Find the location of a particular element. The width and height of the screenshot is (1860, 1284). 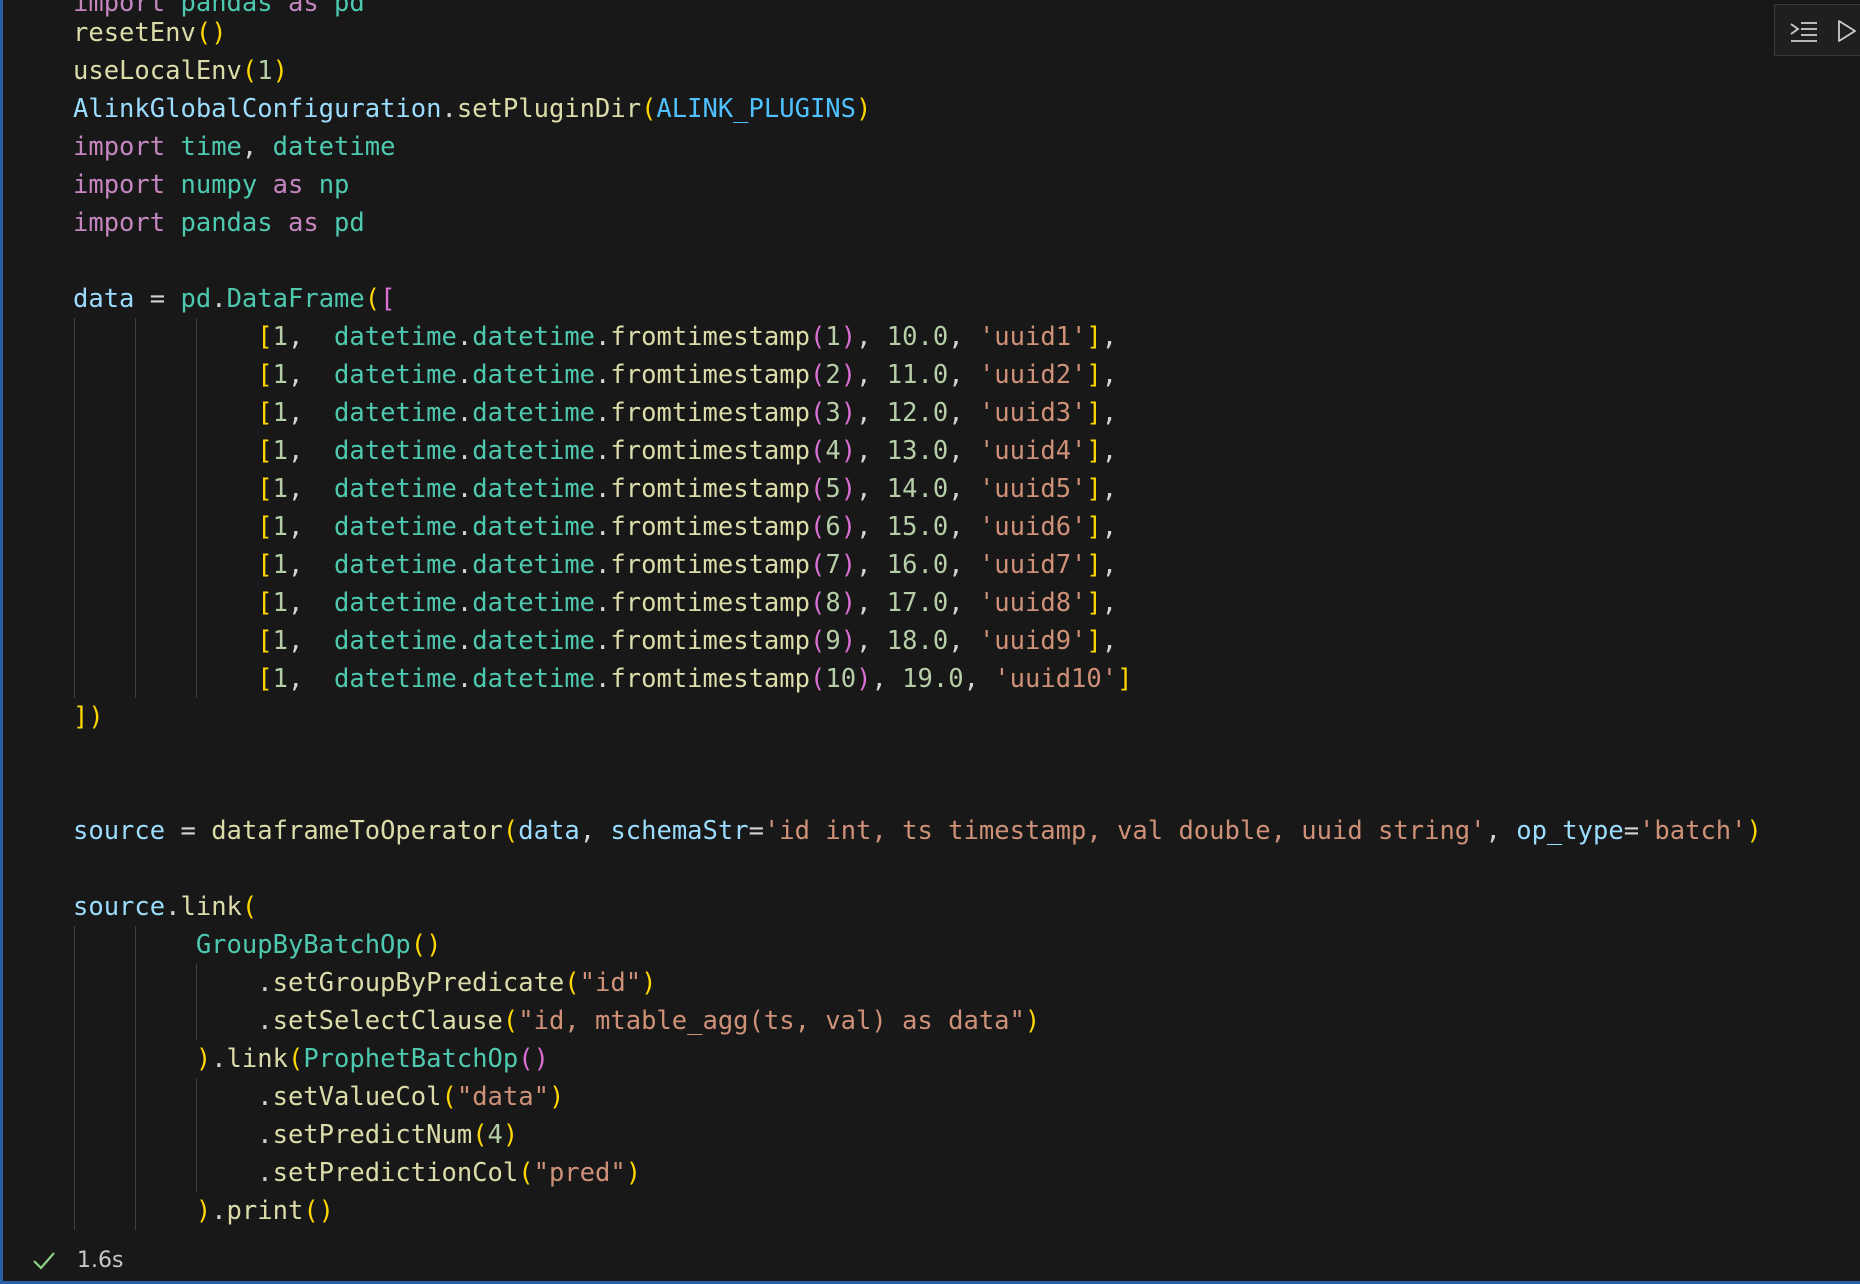

code-line-5: import time, datetime is located at coordinates (234, 147).